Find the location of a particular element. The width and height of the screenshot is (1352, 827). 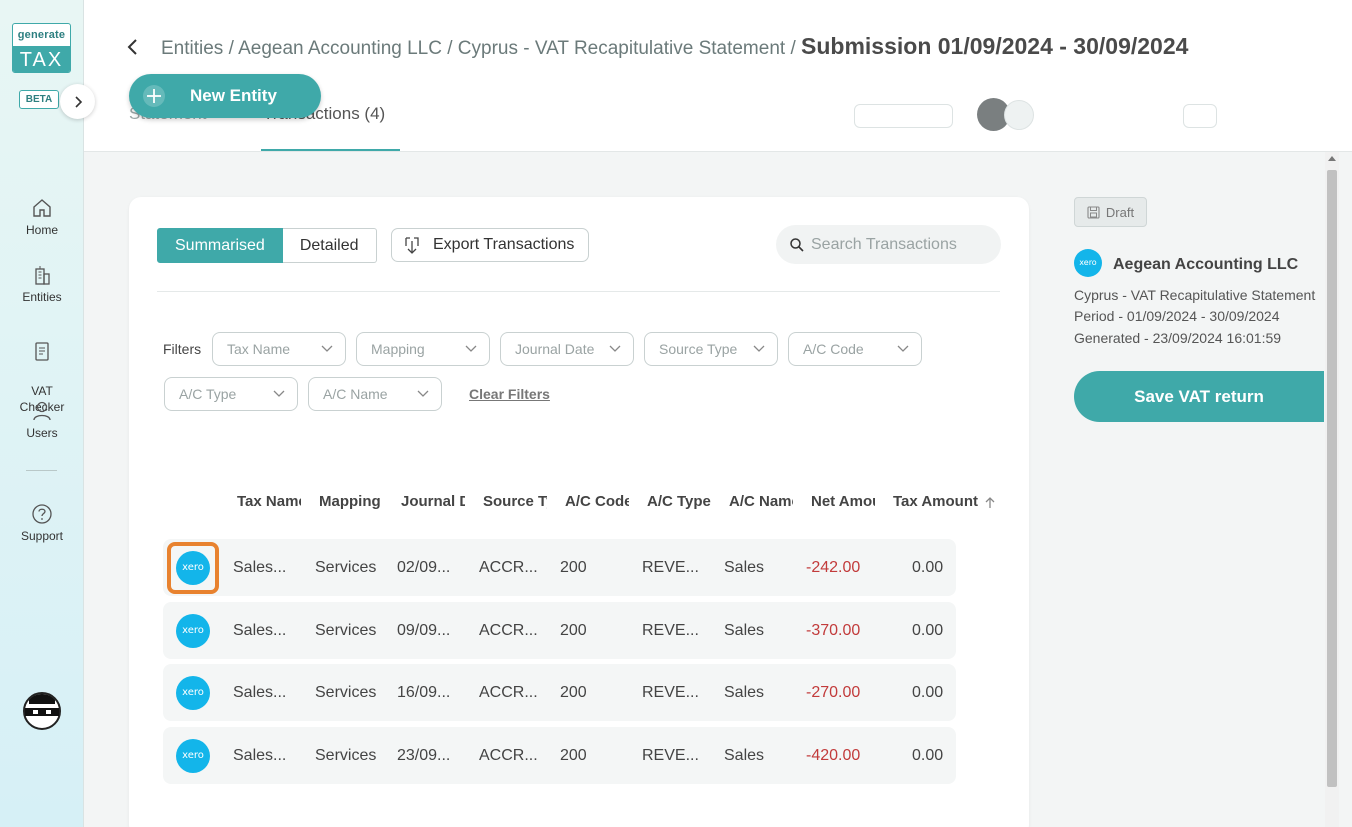

export-transactions-button: Export Transactions is located at coordinates (490, 245).